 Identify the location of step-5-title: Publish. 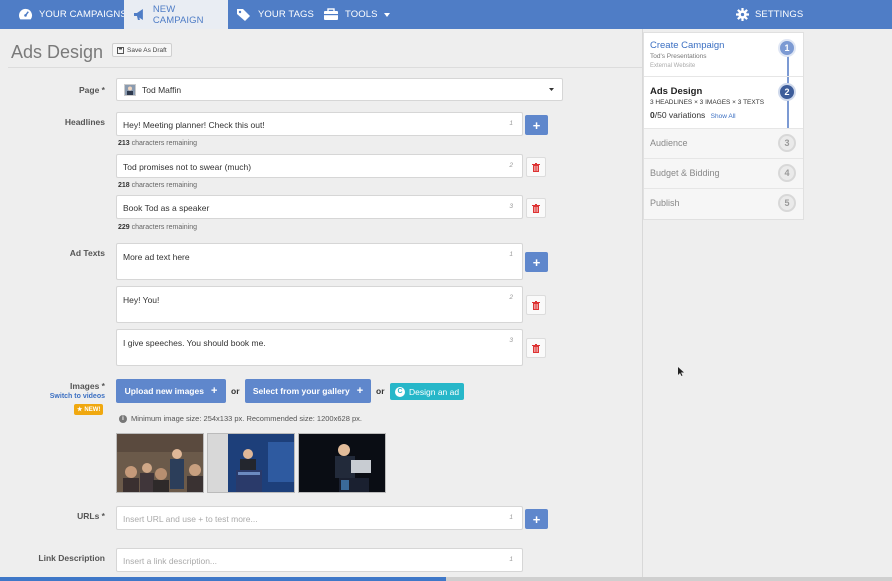
(665, 203).